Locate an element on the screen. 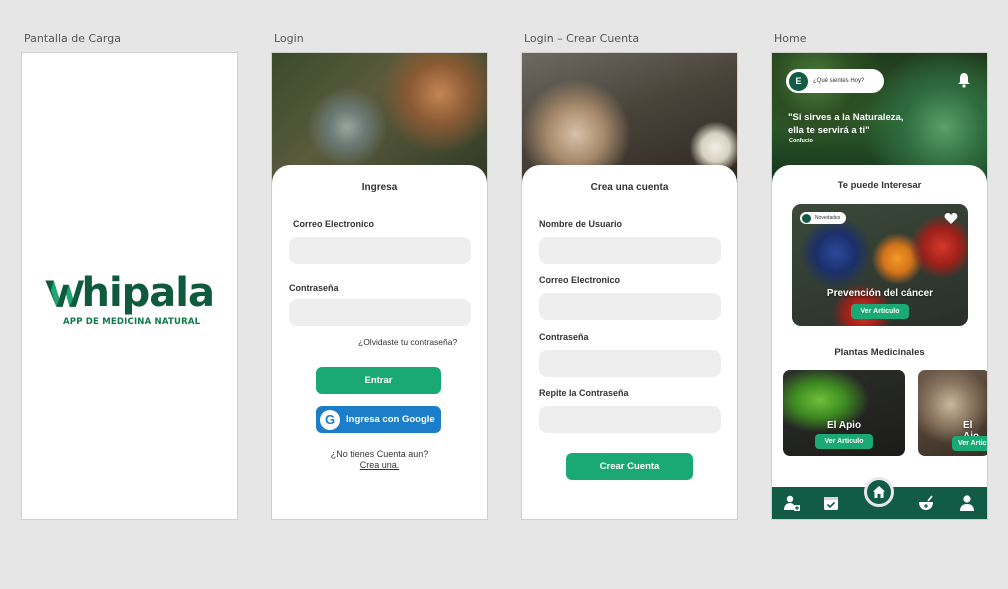 Image resolution: width=1008 pixels, height=589 pixels. username-field is located at coordinates (630, 250).